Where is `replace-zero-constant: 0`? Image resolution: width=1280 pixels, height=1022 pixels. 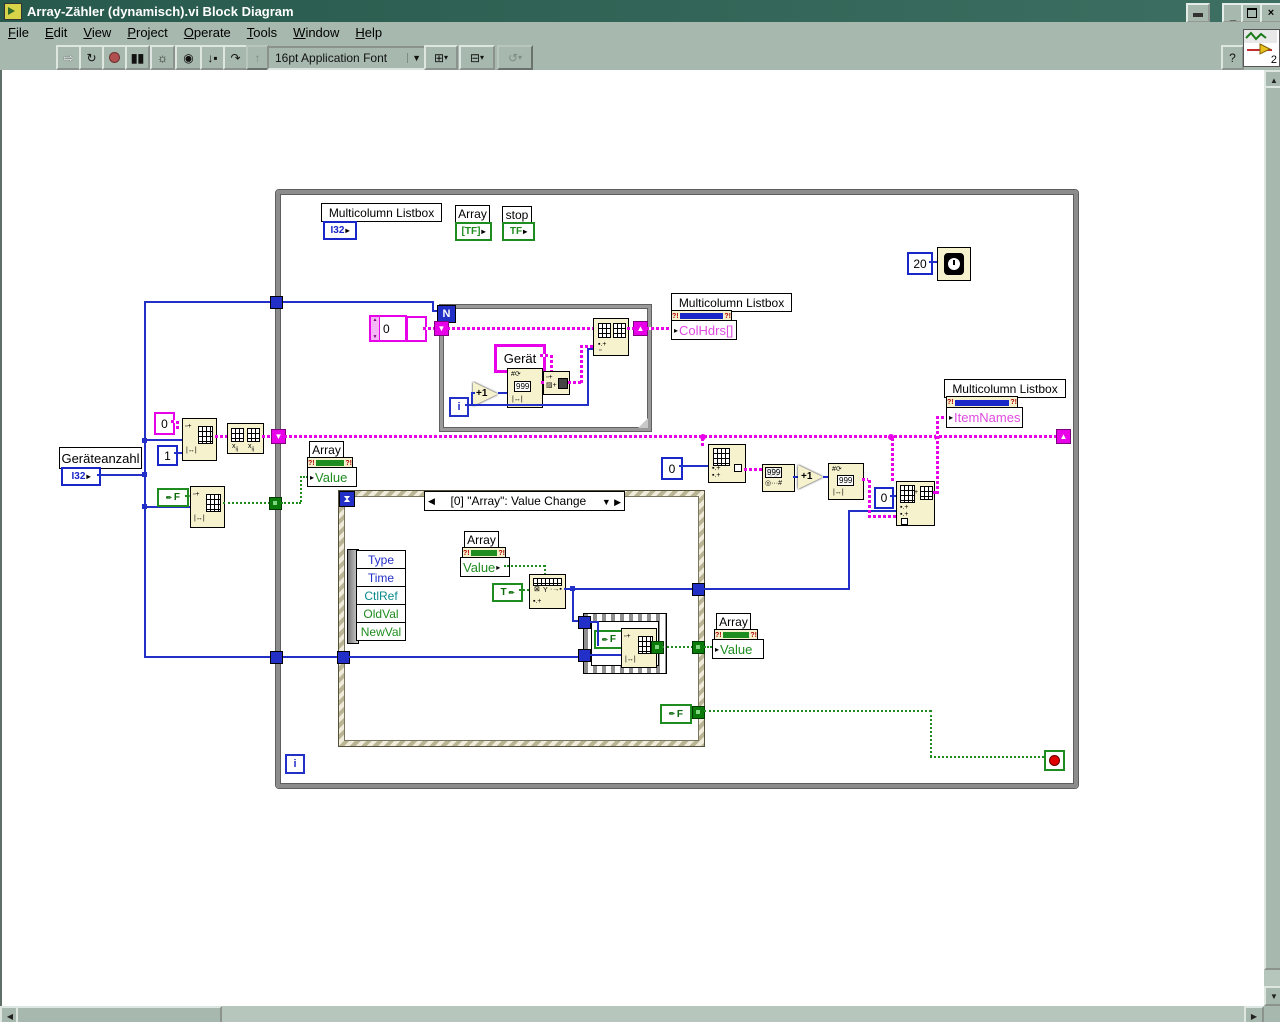
replace-zero-constant: 0 is located at coordinates (884, 498).